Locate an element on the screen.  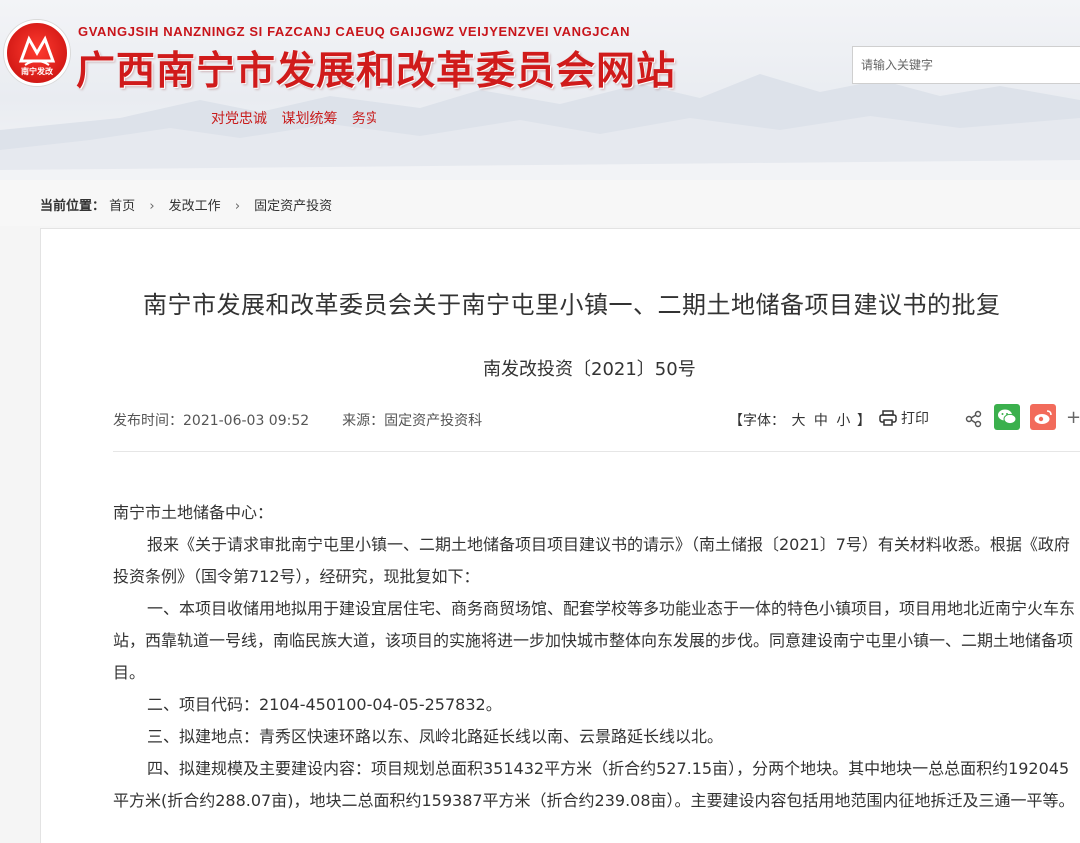
share-icon is located at coordinates (974, 419).